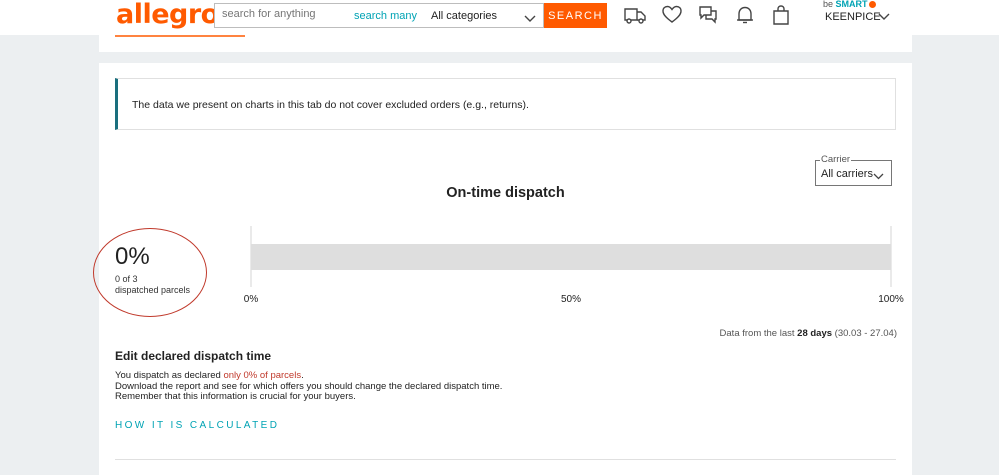  What do you see at coordinates (571, 257) in the screenshot?
I see `bar-track` at bounding box center [571, 257].